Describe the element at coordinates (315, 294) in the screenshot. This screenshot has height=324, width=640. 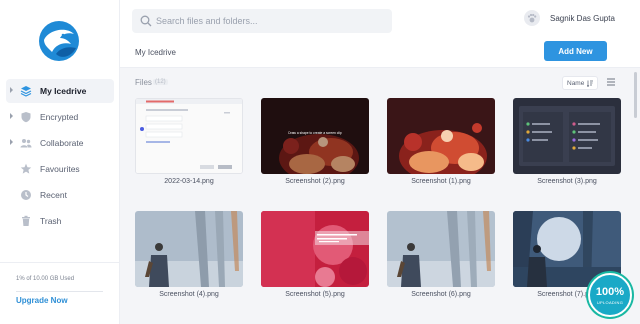
I see `file-name: Screenshot (5).png` at that location.